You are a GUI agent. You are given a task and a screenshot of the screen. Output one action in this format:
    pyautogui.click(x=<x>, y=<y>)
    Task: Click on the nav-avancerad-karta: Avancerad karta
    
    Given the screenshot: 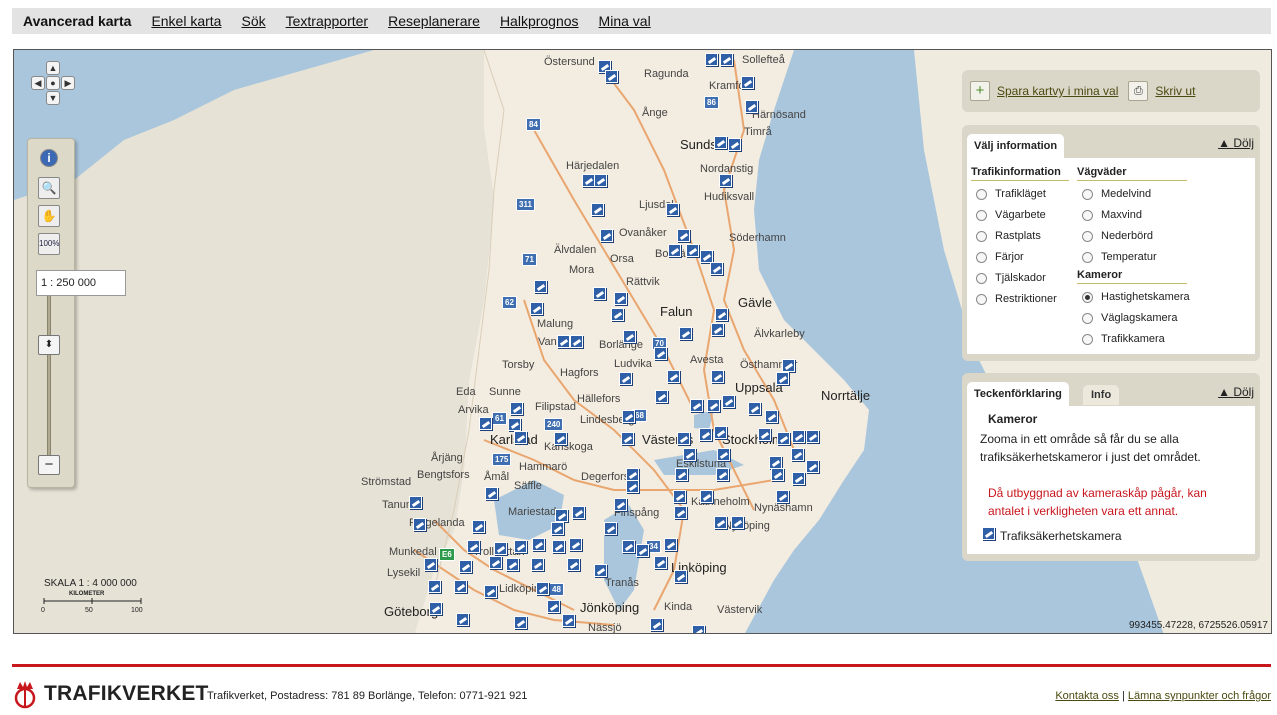 What is the action you would take?
    pyautogui.click(x=77, y=21)
    